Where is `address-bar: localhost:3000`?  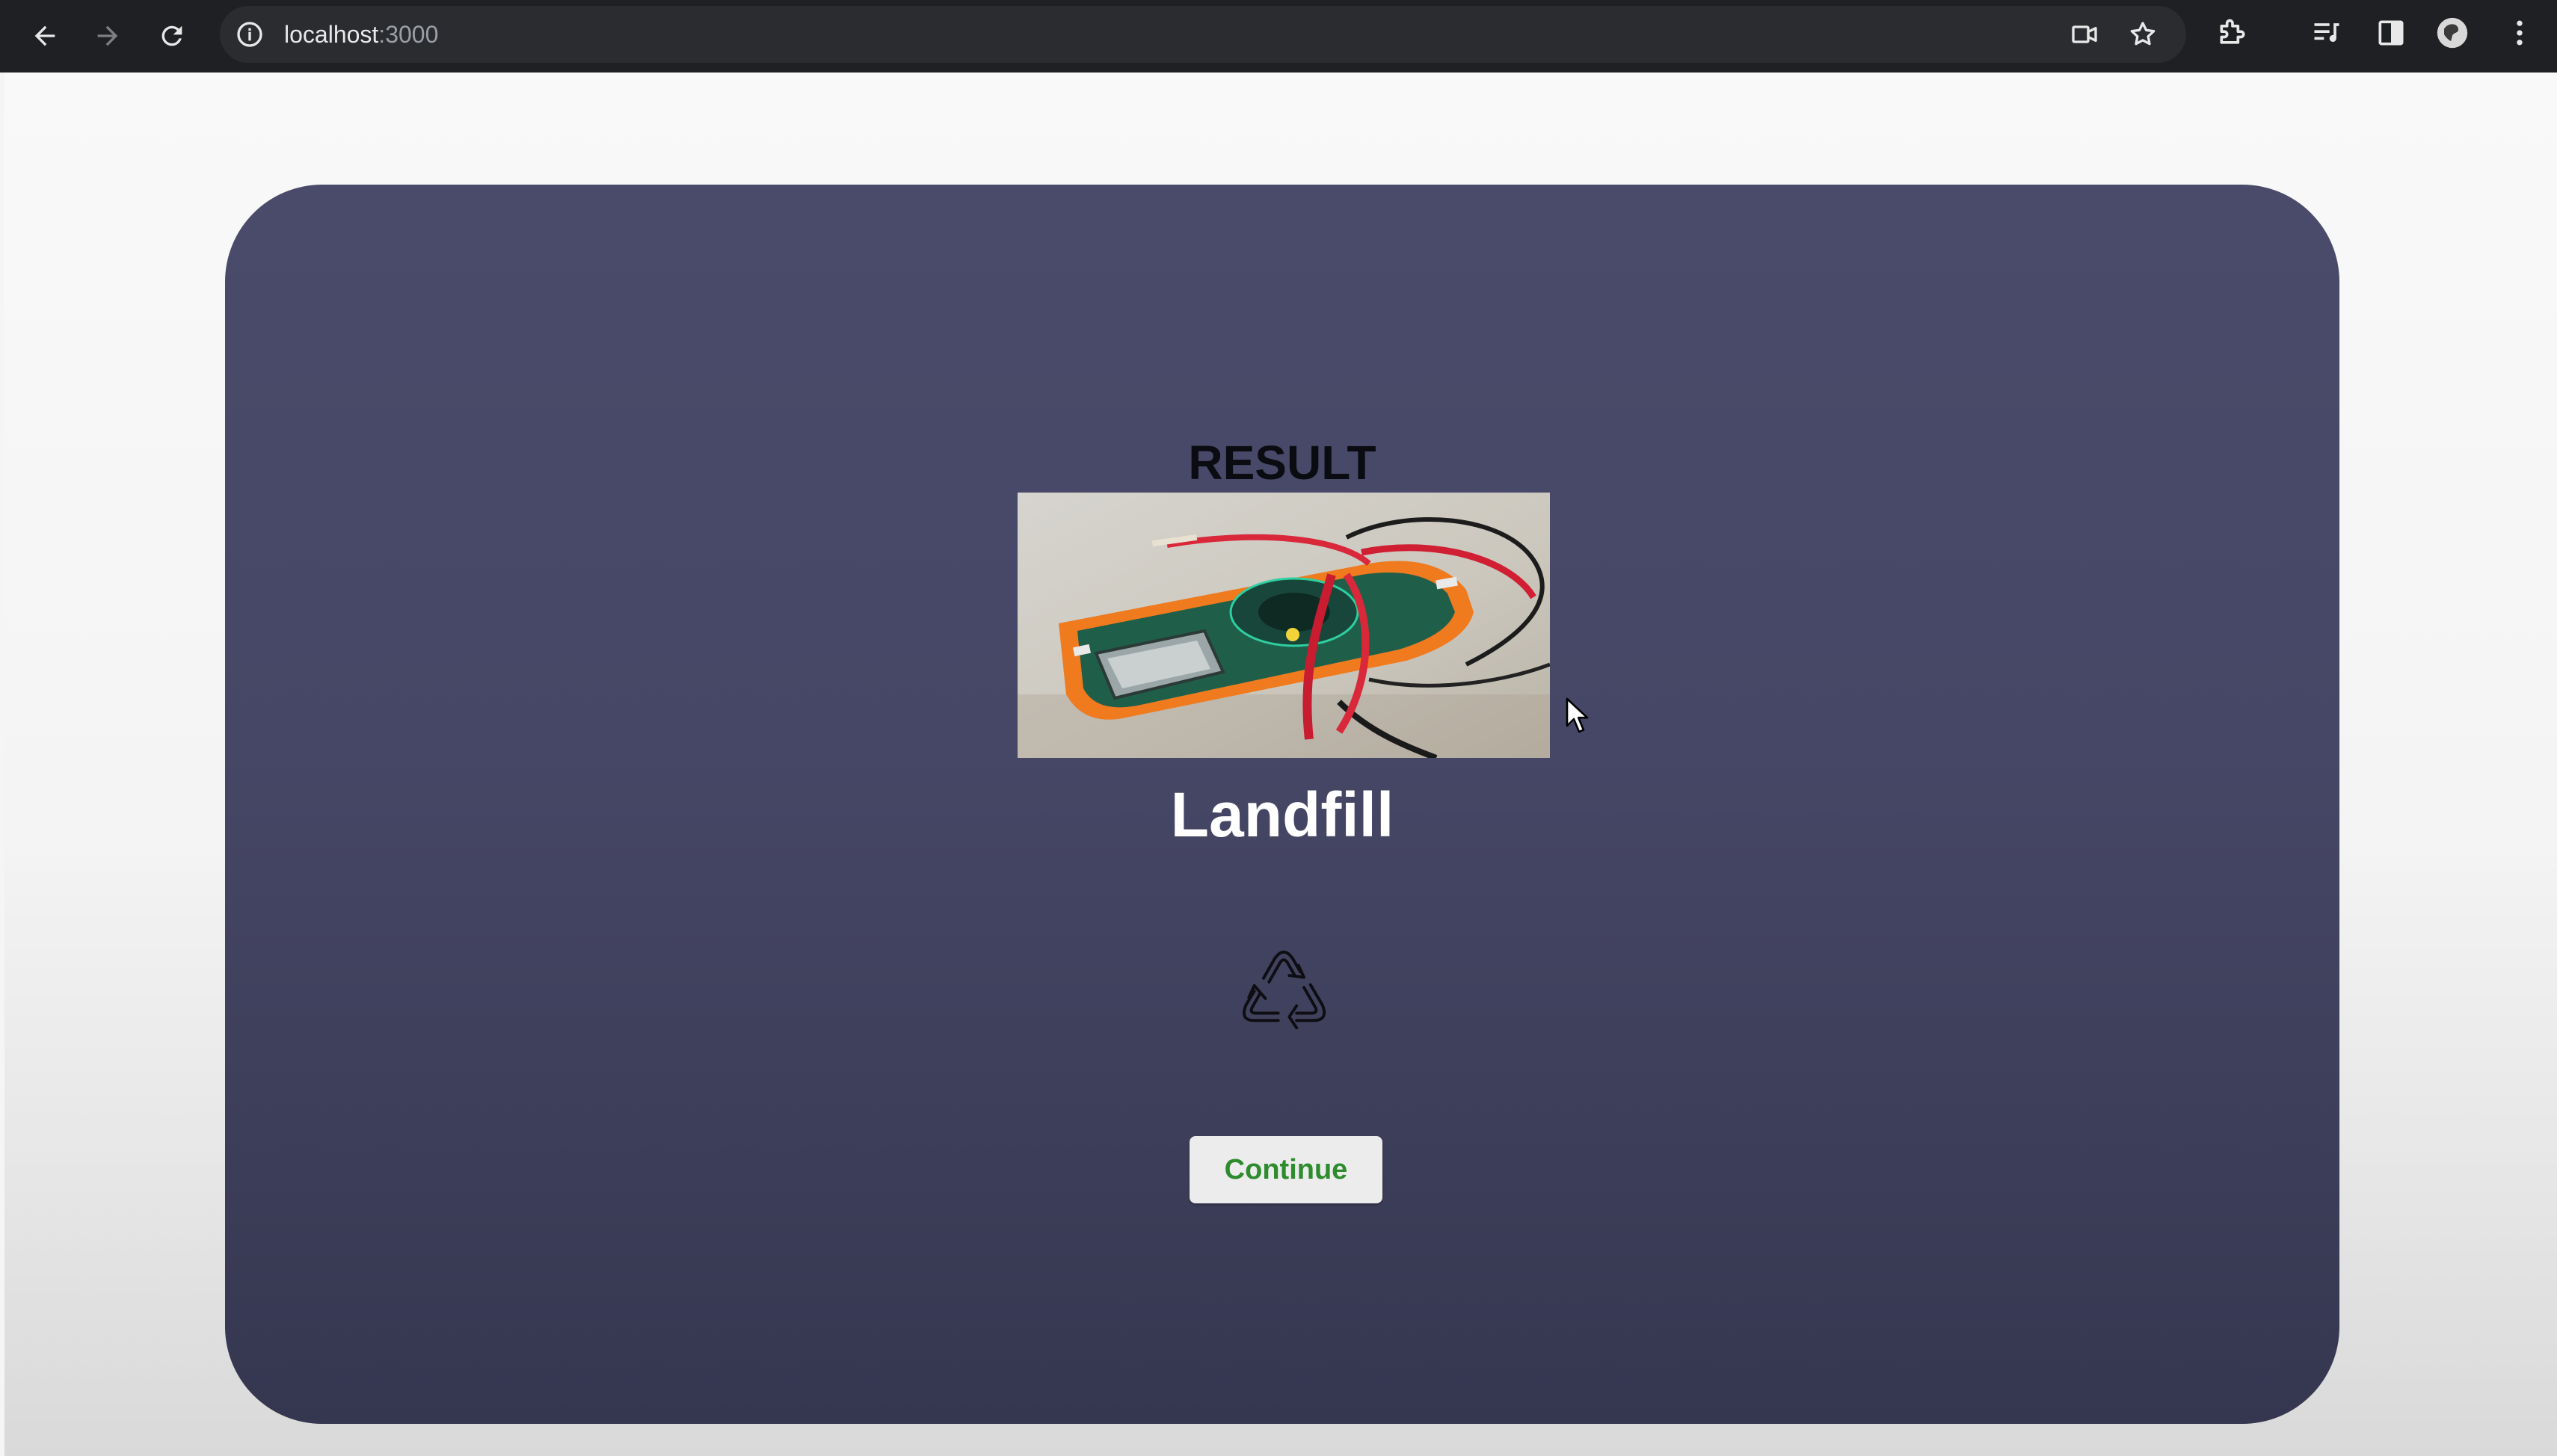
address-bar: localhost:3000 is located at coordinates (1203, 34).